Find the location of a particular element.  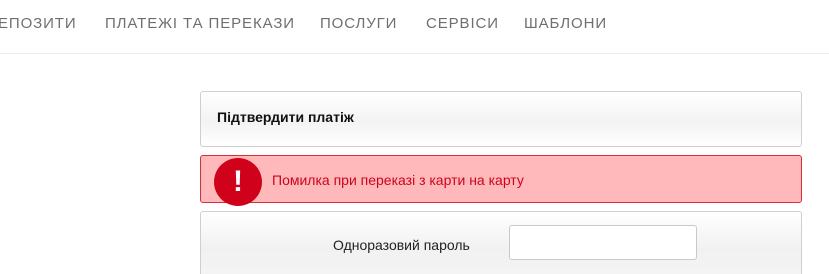

error-alert: ! Помилка при переказі з карти на карту is located at coordinates (501, 180).